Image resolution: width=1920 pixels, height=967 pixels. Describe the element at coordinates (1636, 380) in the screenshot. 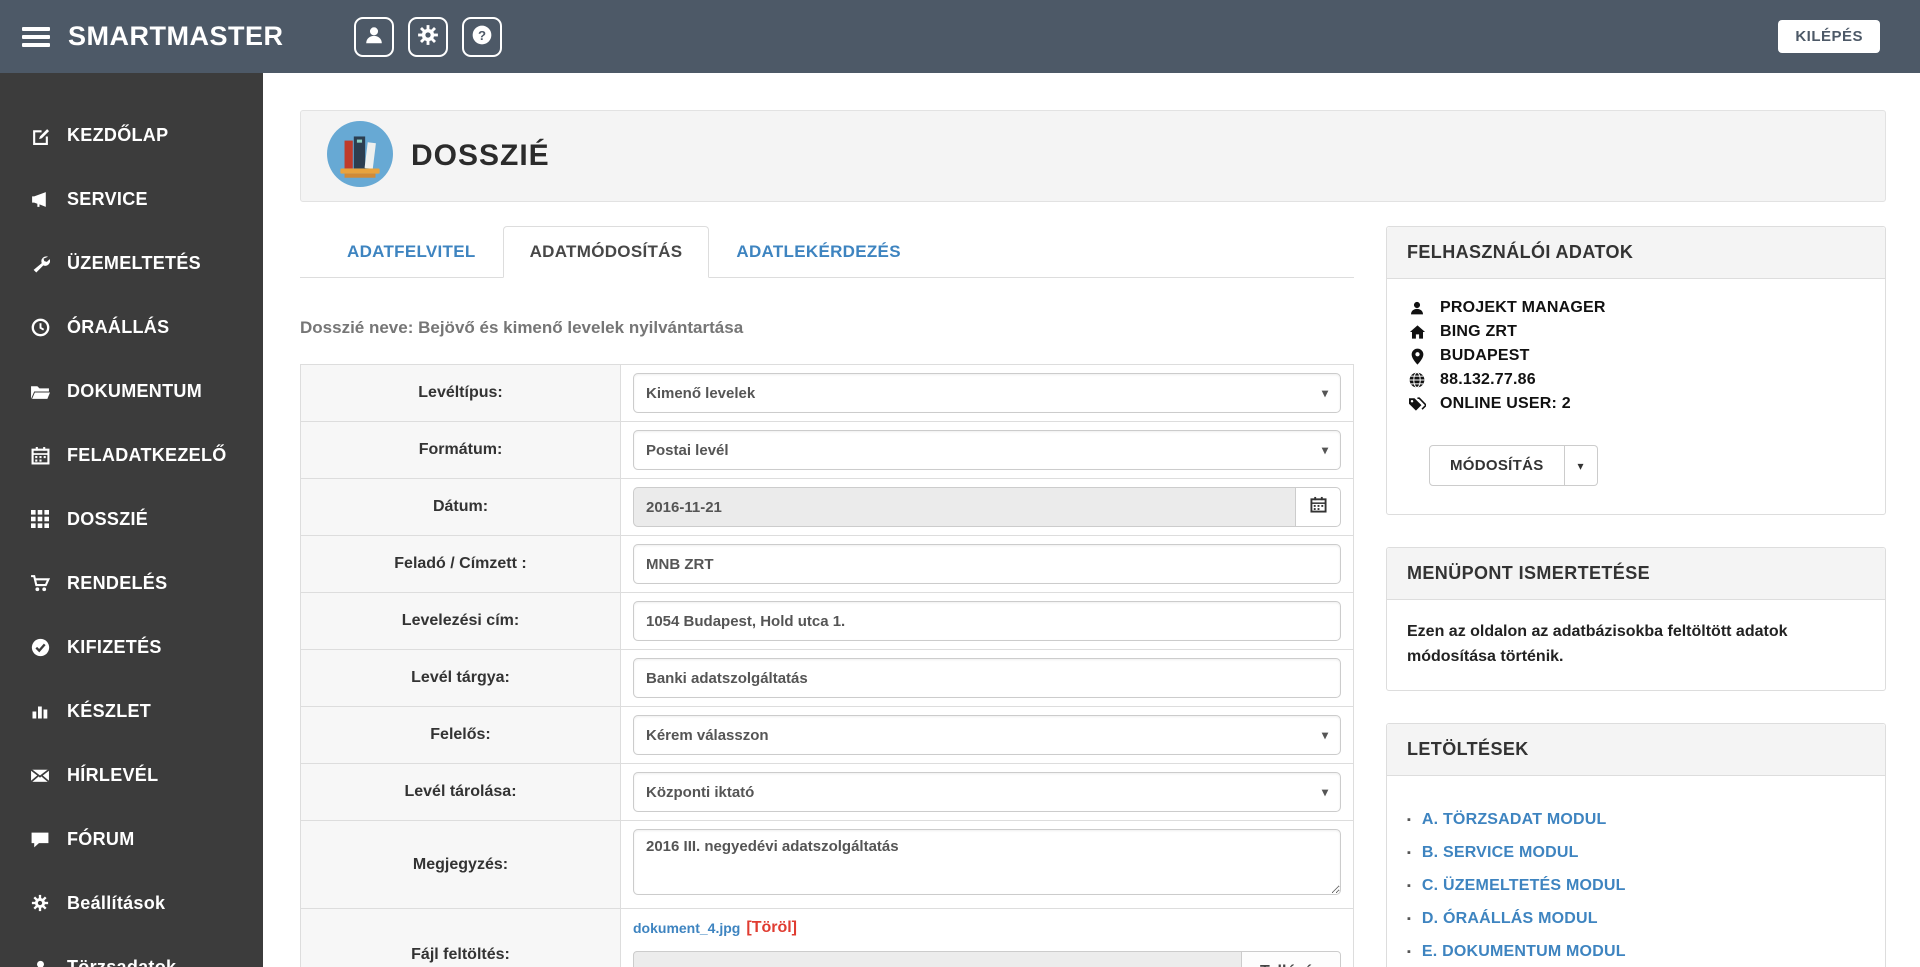

I see `ip-address-row: 88.132.77.86` at that location.